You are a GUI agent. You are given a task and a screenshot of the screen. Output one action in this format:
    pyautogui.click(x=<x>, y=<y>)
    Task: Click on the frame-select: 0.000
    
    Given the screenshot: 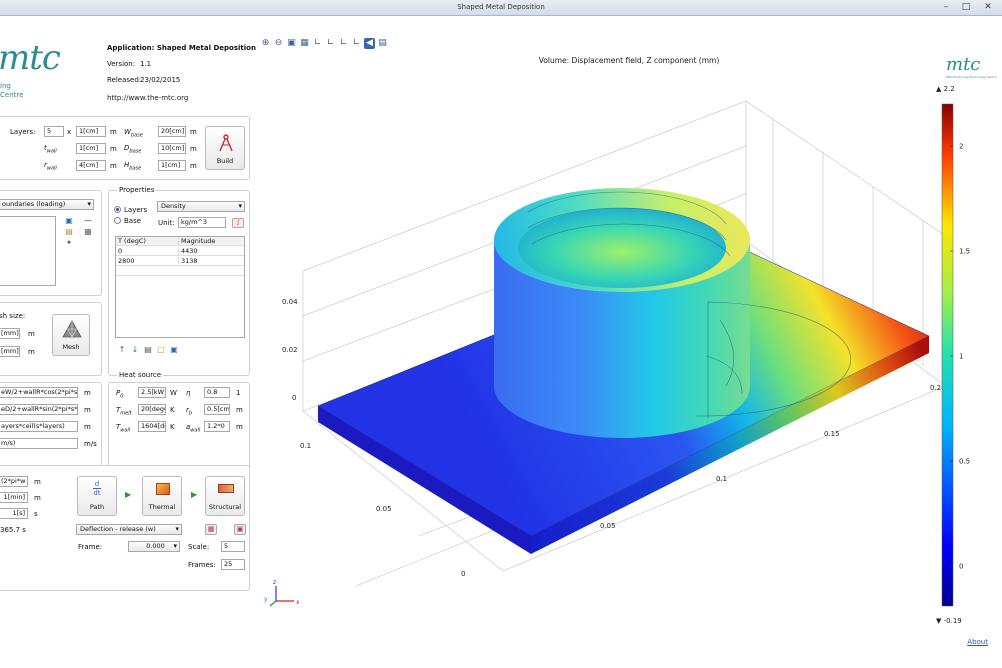 What is the action you would take?
    pyautogui.click(x=154, y=546)
    